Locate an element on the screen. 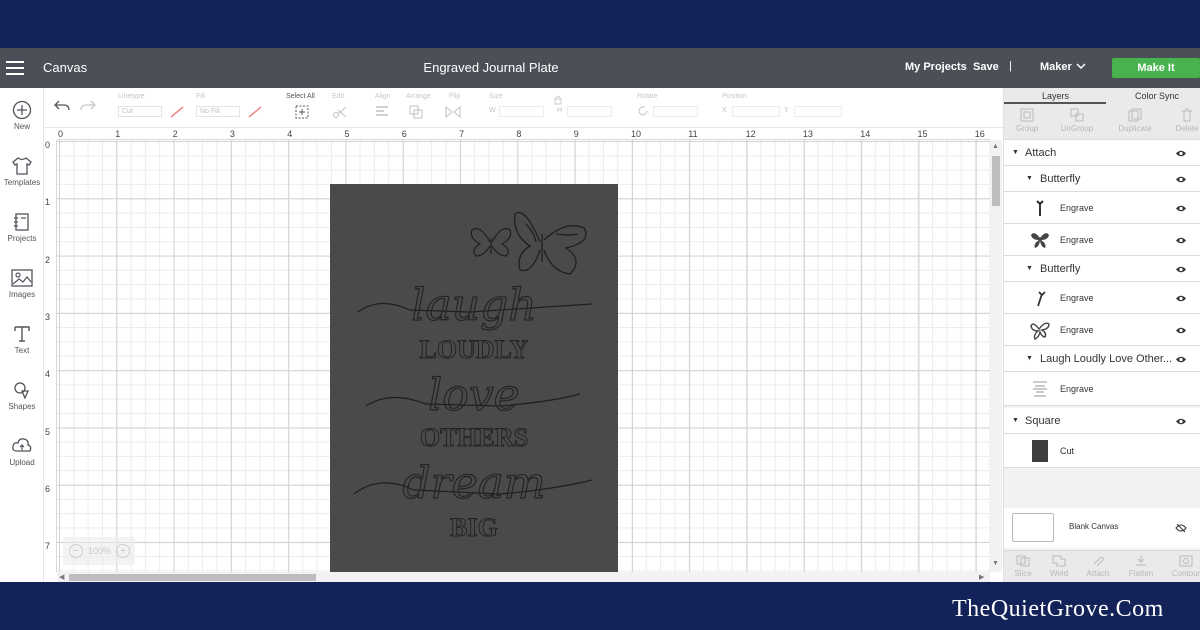  lock-icon is located at coordinates (558, 100).